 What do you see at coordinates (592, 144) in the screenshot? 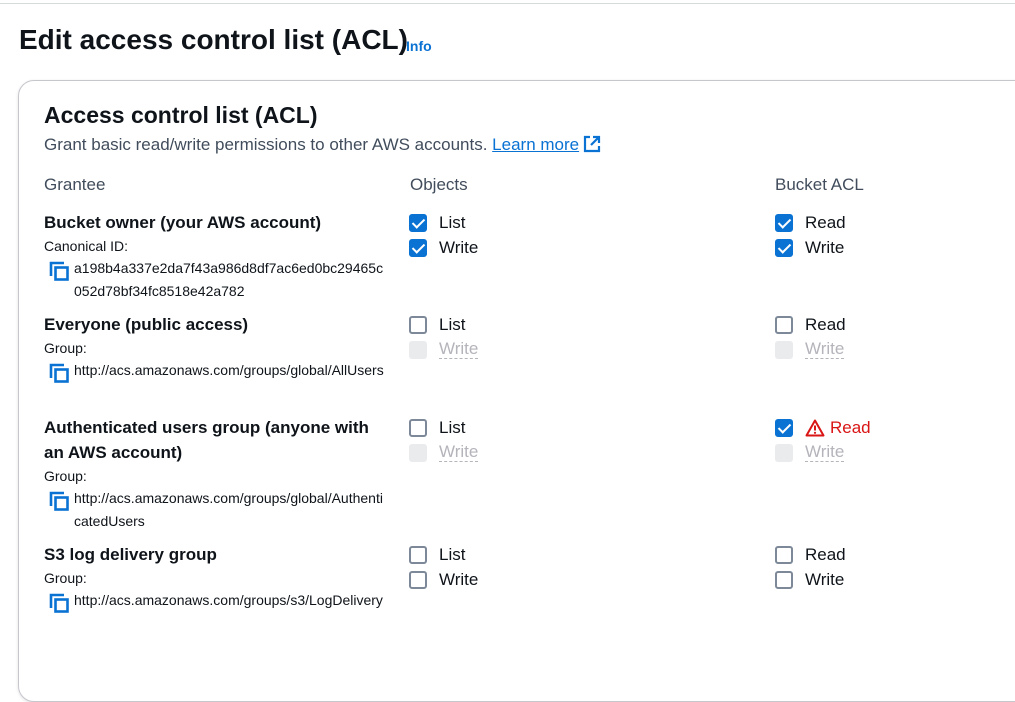
I see `external-link-icon` at bounding box center [592, 144].